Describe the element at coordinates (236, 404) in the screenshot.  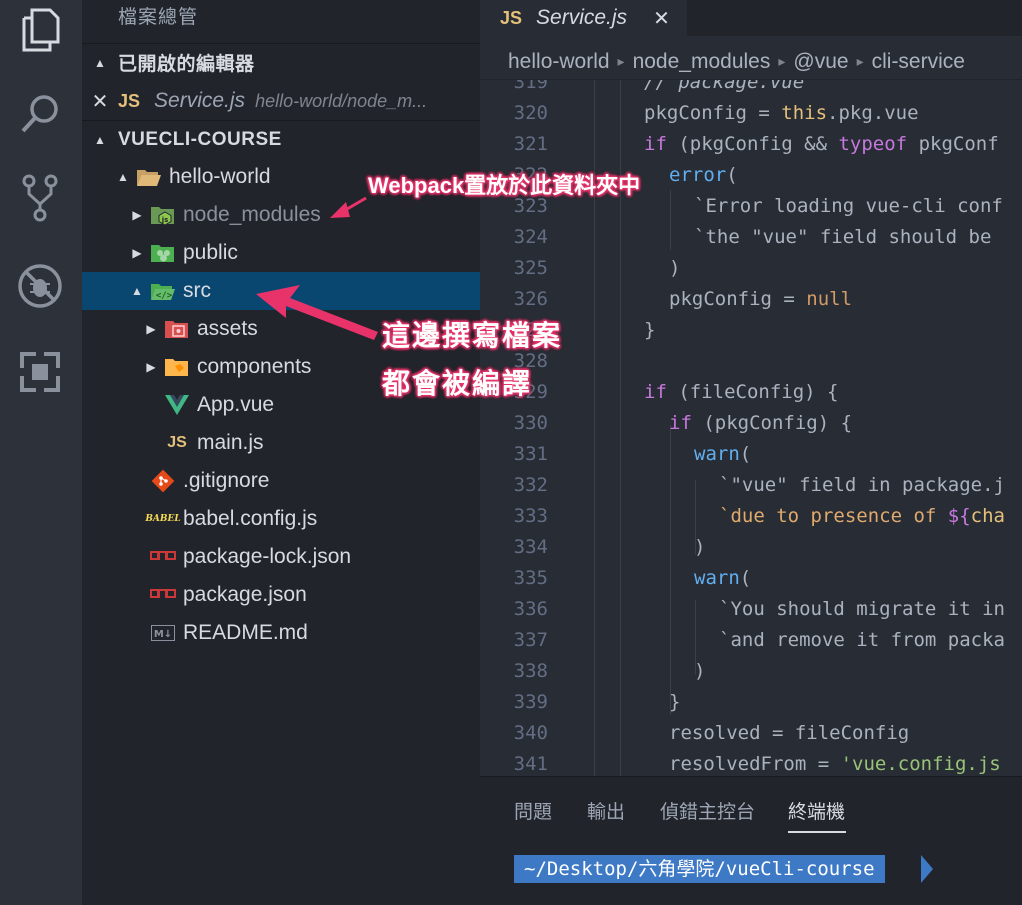
I see `tree-item-label: App.vue` at that location.